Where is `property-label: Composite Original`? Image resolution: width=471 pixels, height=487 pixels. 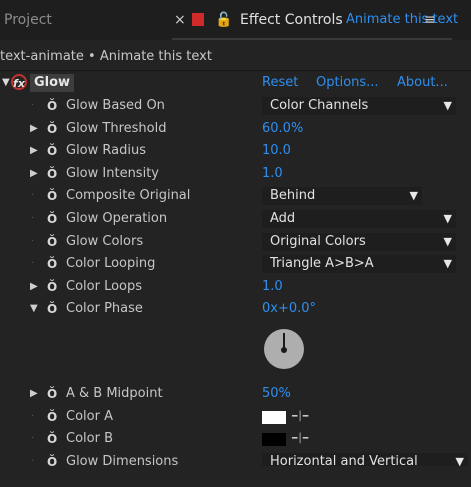 property-label: Composite Original is located at coordinates (128, 196).